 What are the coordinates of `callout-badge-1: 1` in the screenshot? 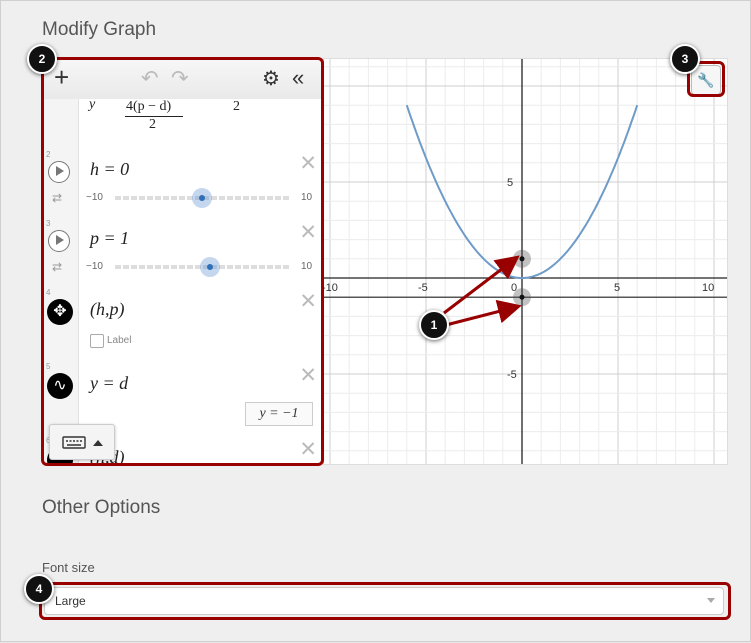 It's located at (434, 325).